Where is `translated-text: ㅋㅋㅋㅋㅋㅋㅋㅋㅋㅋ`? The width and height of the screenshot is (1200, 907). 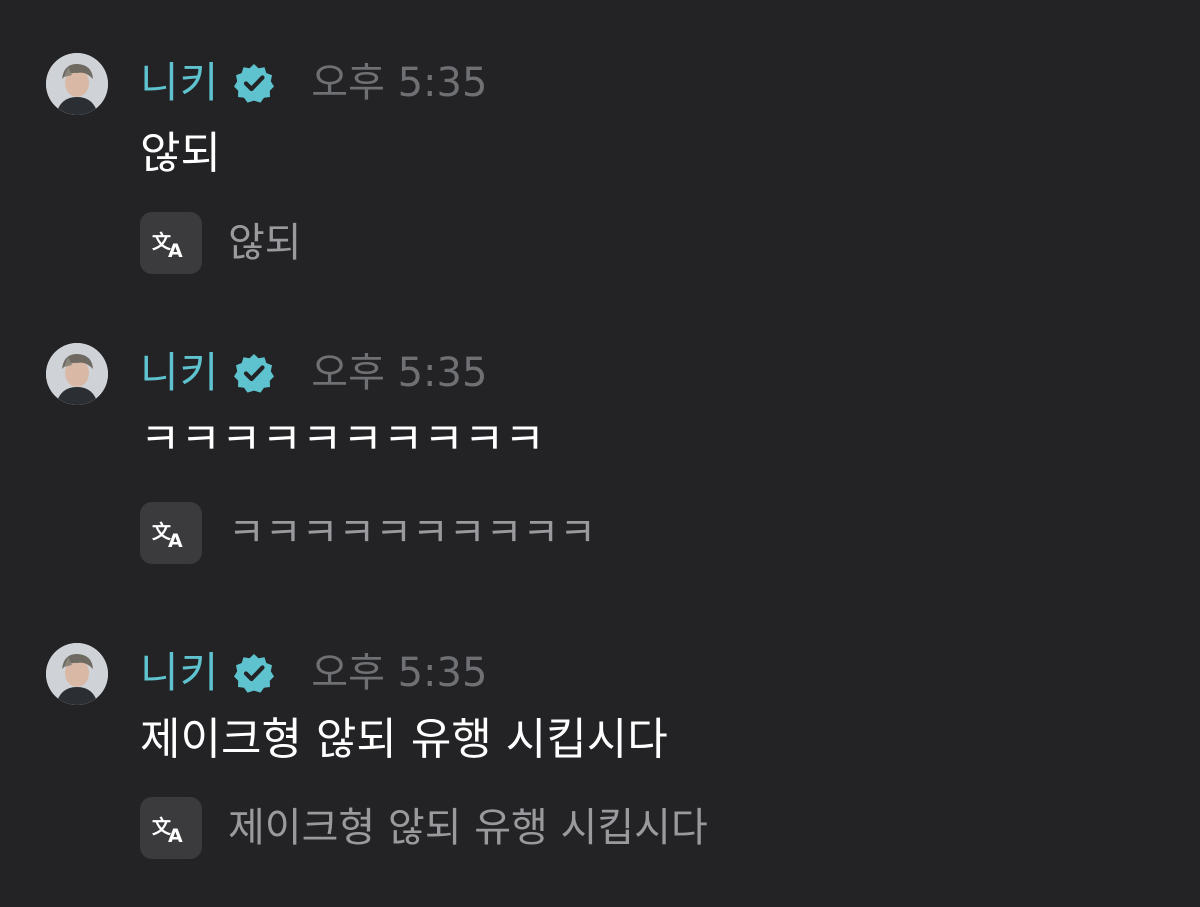 translated-text: ㅋㅋㅋㅋㅋㅋㅋㅋㅋㅋ is located at coordinates (412, 533).